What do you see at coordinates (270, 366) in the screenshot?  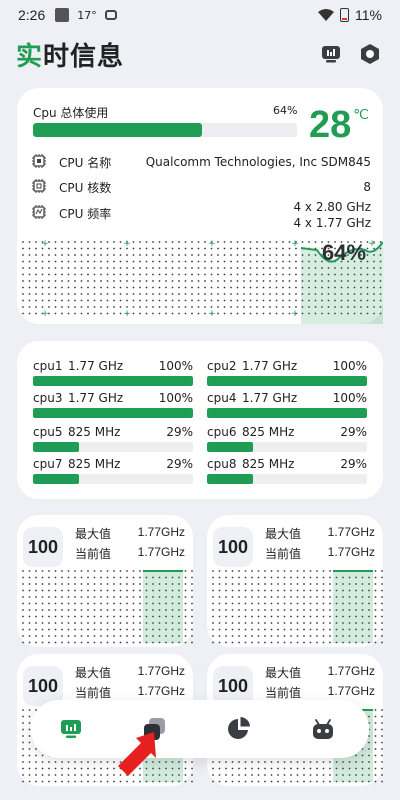 I see `core-frequency: 1.77 GHz` at bounding box center [270, 366].